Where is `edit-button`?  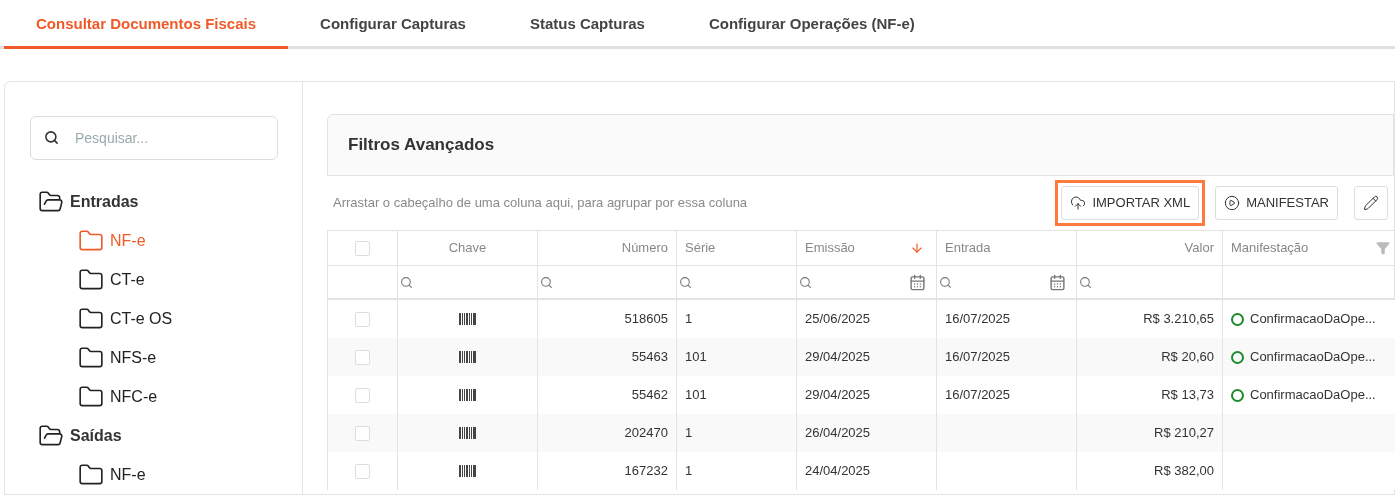
edit-button is located at coordinates (1371, 203).